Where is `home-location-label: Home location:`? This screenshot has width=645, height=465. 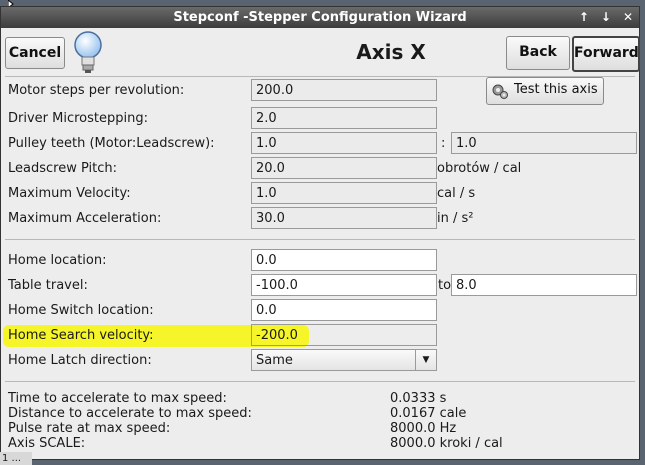
home-location-label: Home location: is located at coordinates (57, 260).